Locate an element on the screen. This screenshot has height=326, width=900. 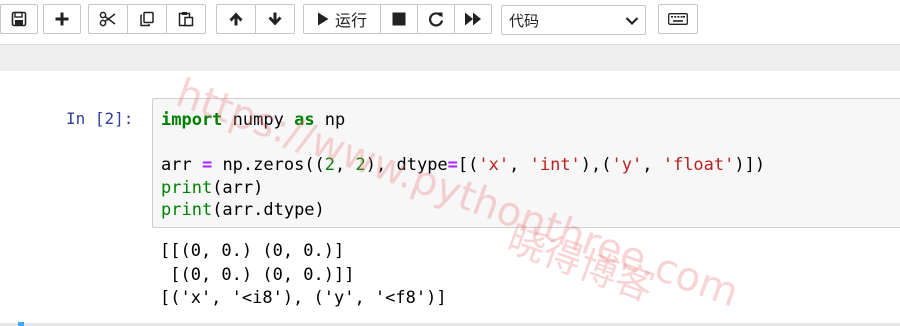
code-line-4: print(arr) is located at coordinates (212, 187).